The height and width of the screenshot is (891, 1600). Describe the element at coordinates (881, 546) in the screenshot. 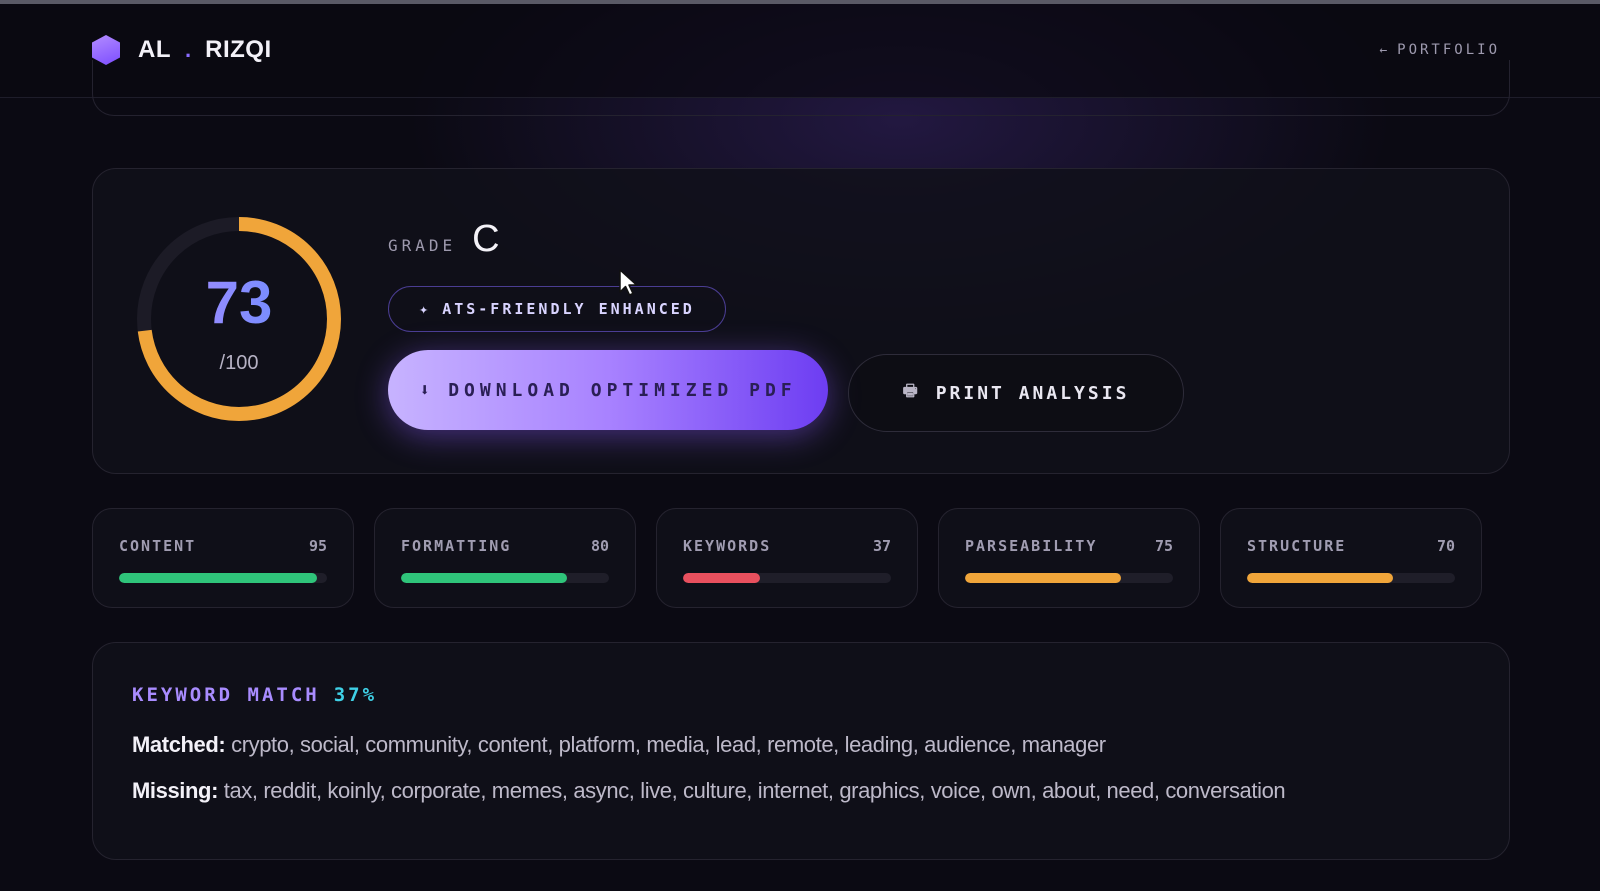

I see `metric-value: 37` at that location.